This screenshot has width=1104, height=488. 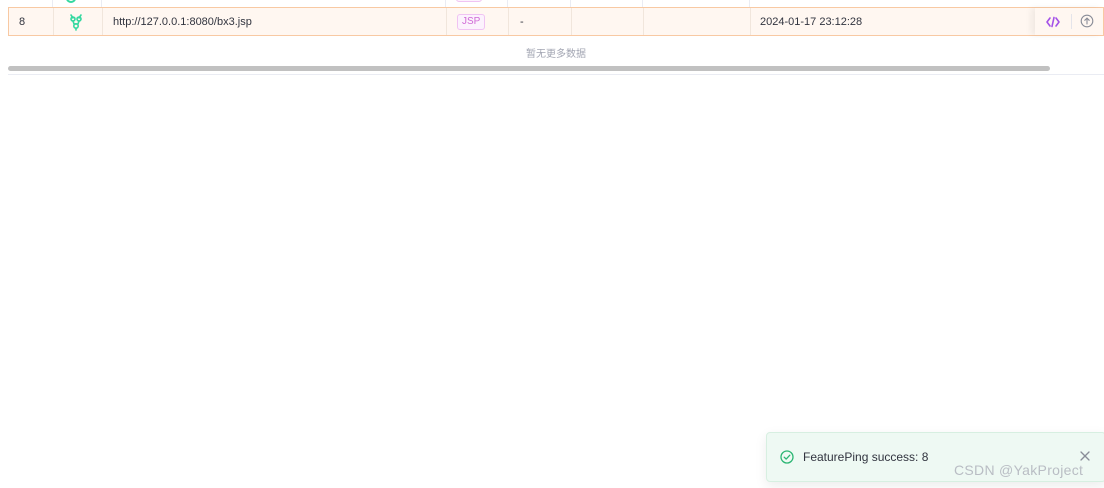 I want to click on horizontal-scrollbar, so click(x=529, y=68).